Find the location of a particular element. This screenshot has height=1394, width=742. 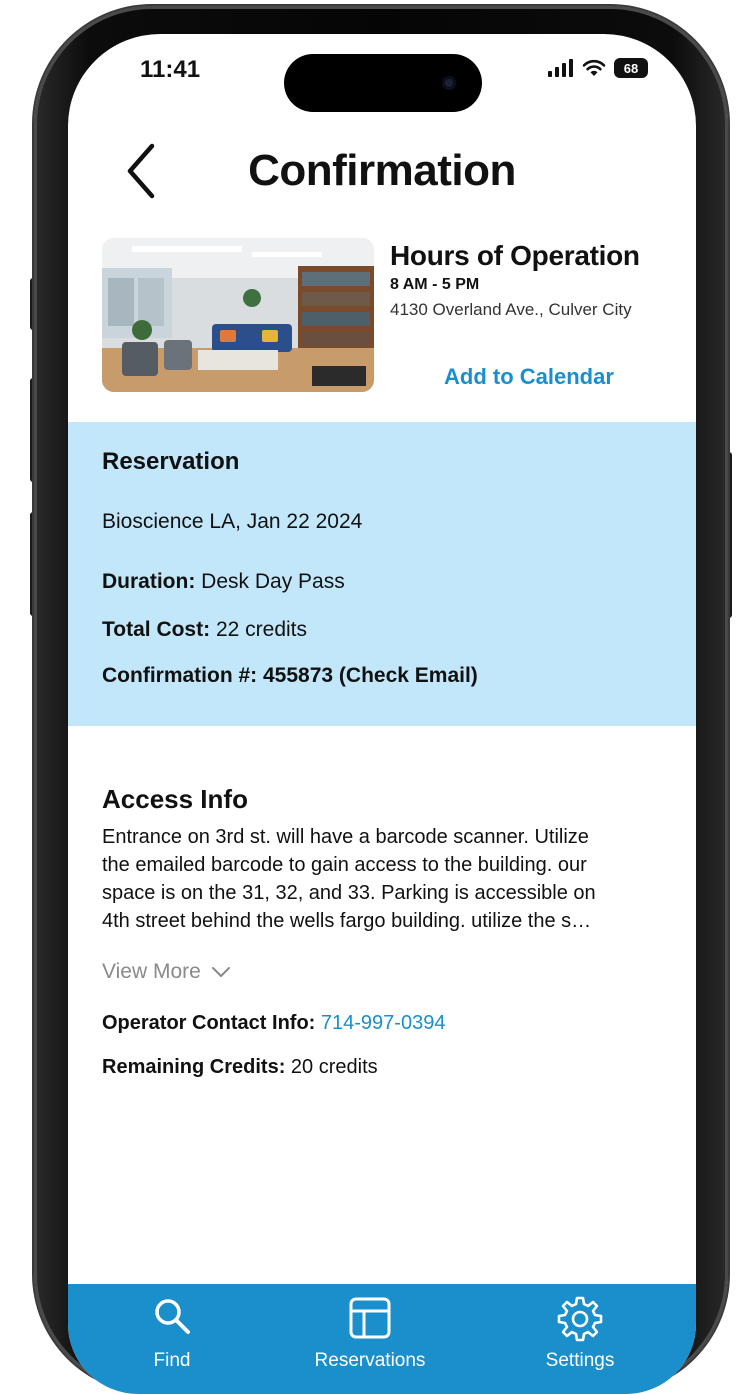

operator-contact: Operator Contact Info: 714-997-0394 is located at coordinates (273, 1023).